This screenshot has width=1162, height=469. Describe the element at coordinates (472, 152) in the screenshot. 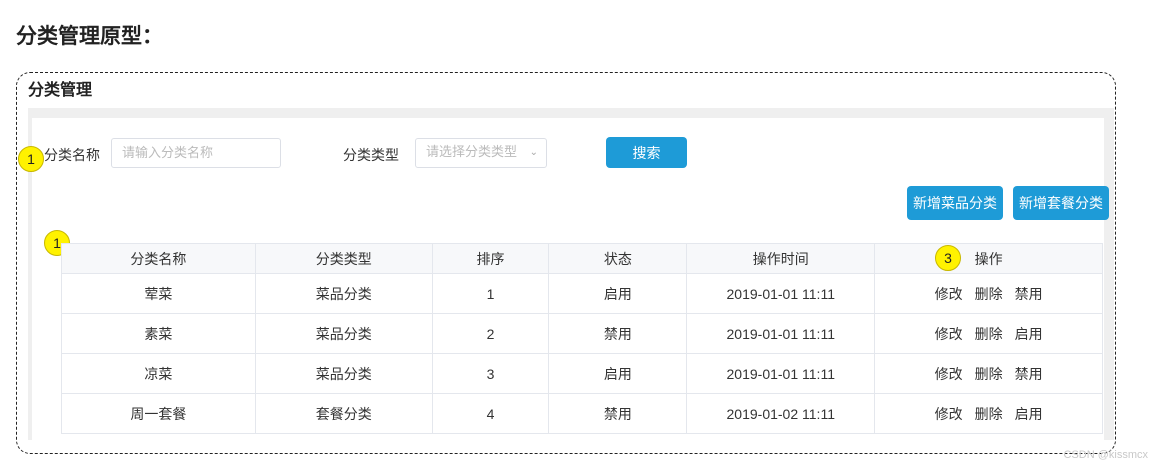

I see `category-type-placeholder: 请选择分类类型` at that location.